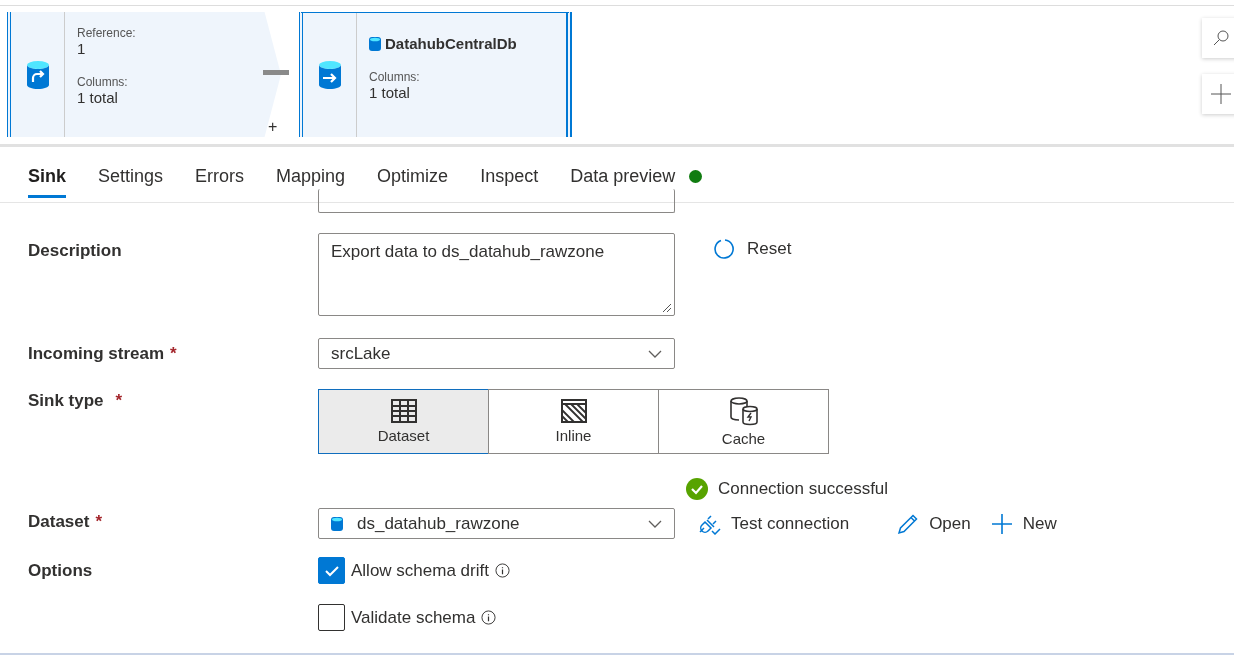  I want to click on tab: Optimize, so click(413, 177).